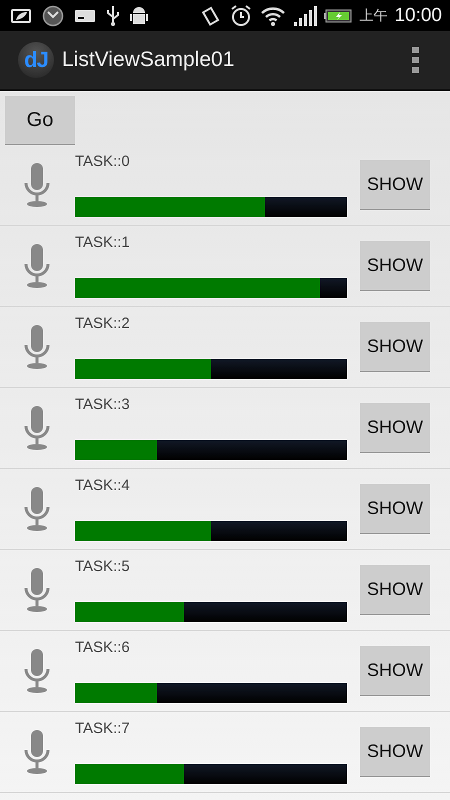 The width and height of the screenshot is (450, 800). I want to click on task-label: TASK::6, so click(103, 647).